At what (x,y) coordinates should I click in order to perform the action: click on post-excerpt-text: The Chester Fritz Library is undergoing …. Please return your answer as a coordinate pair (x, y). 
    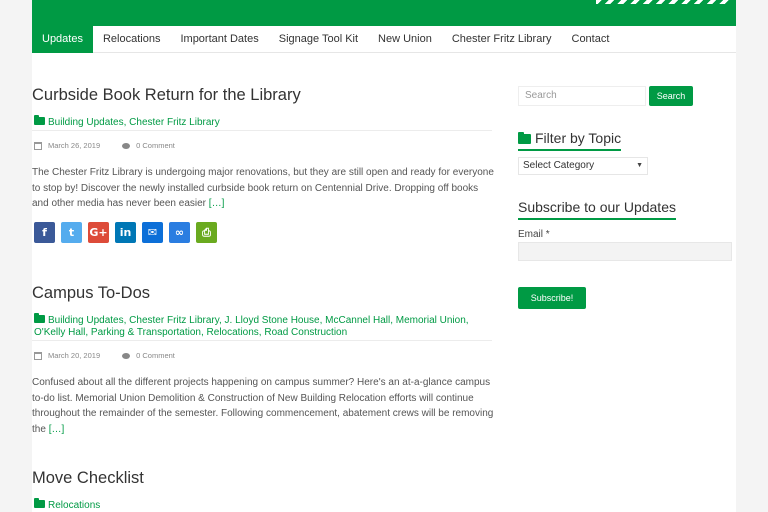
    Looking at the image, I should click on (263, 188).